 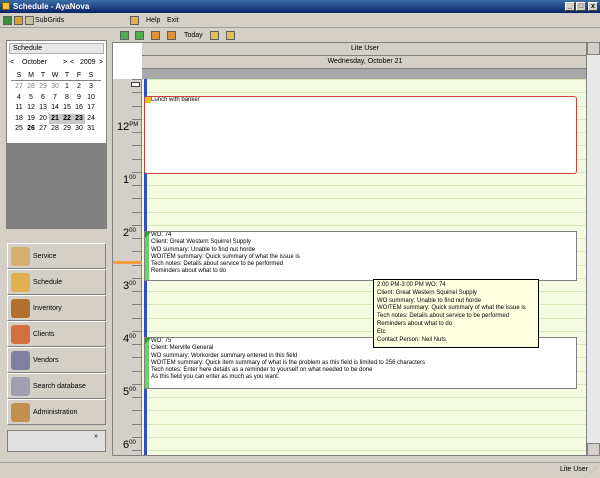 What do you see at coordinates (96, 436) in the screenshot?
I see `expand-chevron-icon: »` at bounding box center [96, 436].